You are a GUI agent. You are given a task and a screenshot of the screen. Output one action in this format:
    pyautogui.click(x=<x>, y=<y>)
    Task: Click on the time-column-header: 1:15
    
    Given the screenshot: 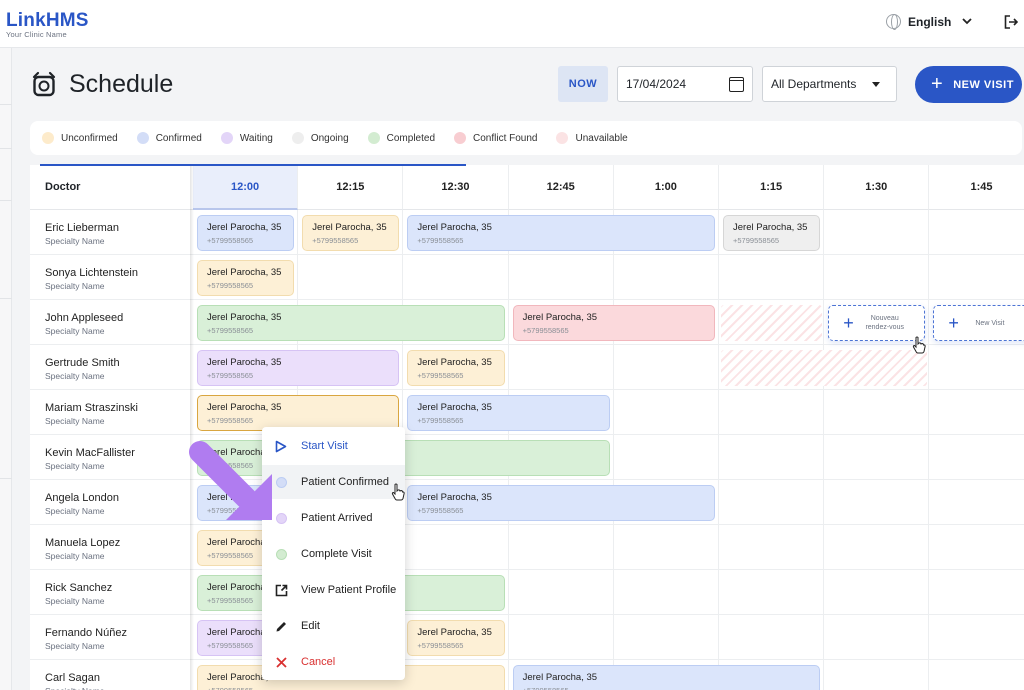 What is the action you would take?
    pyautogui.click(x=772, y=187)
    